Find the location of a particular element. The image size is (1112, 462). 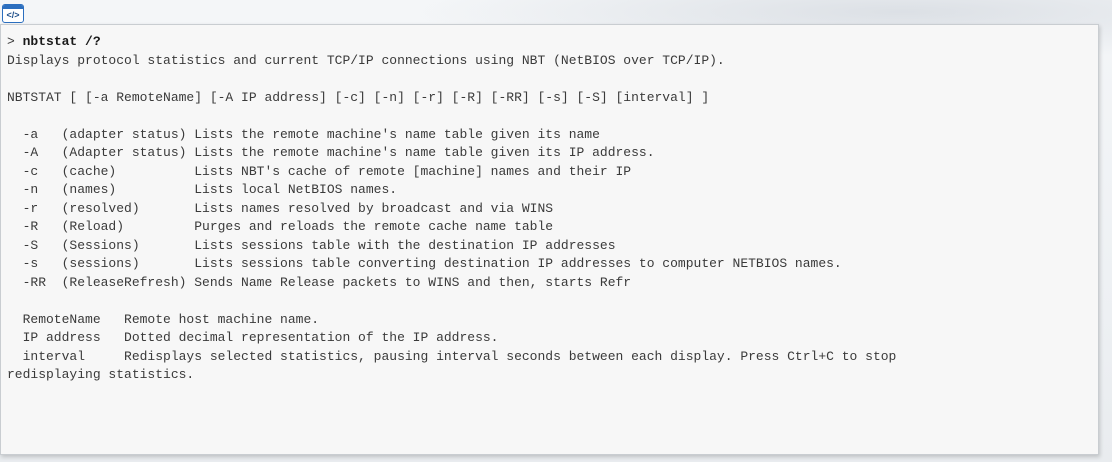

output-line: RemoteName Remote host machine name. is located at coordinates (163, 319).